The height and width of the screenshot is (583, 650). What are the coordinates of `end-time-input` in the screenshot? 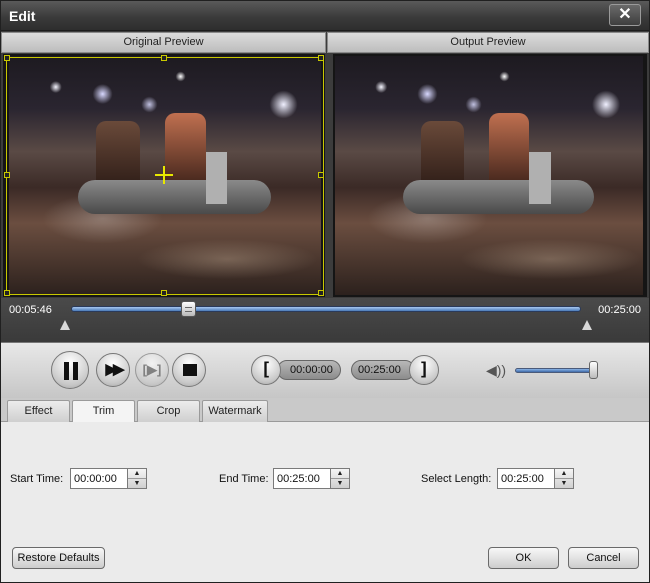 It's located at (302, 478).